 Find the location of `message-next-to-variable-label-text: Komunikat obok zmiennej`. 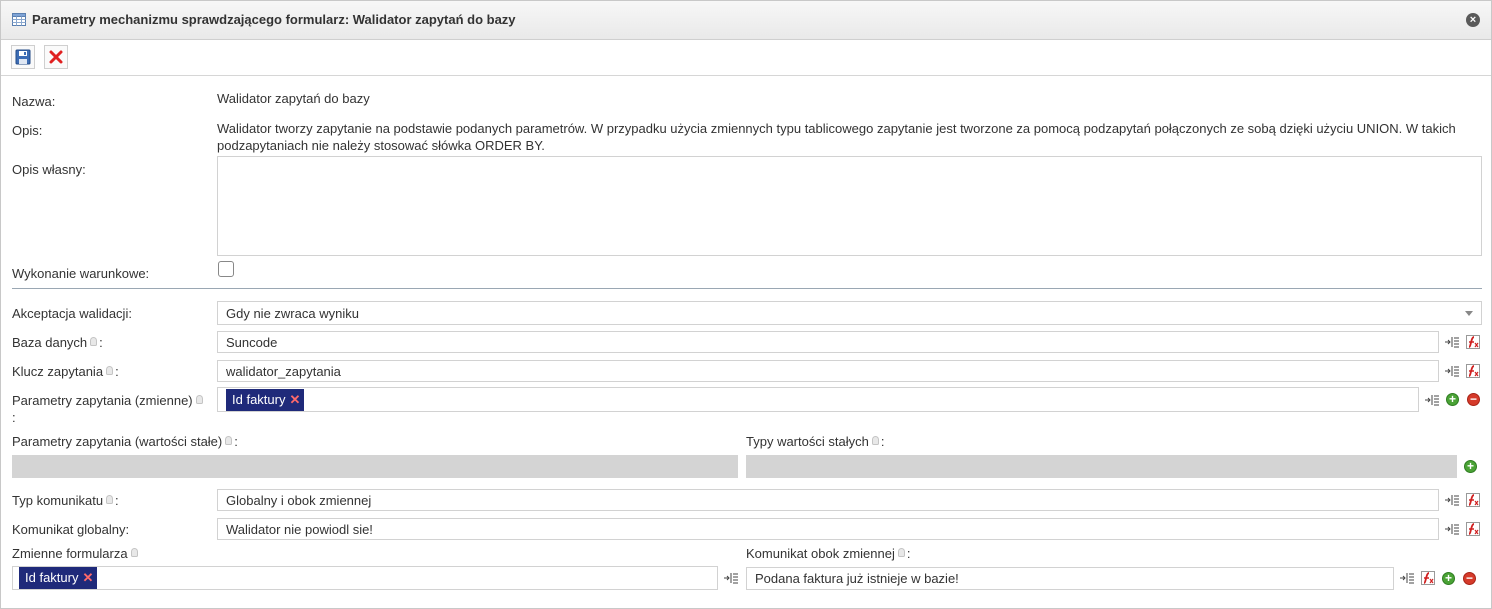

message-next-to-variable-label-text: Komunikat obok zmiennej is located at coordinates (820, 553).